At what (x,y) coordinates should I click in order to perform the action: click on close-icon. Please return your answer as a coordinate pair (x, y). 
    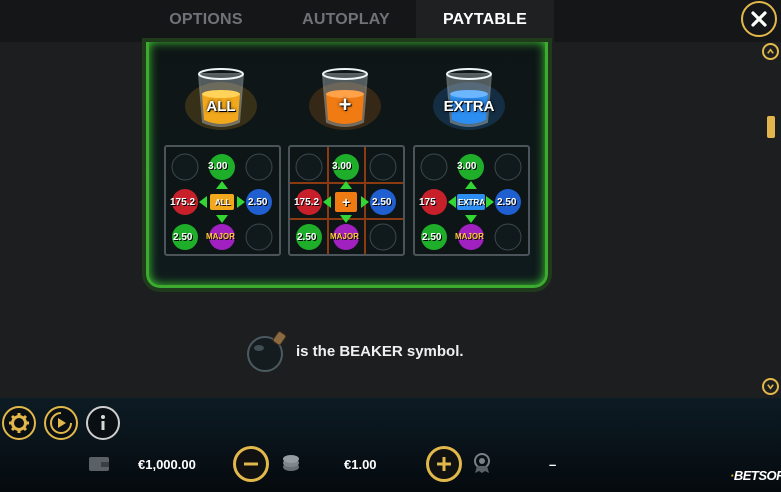
    Looking at the image, I should click on (759, 19).